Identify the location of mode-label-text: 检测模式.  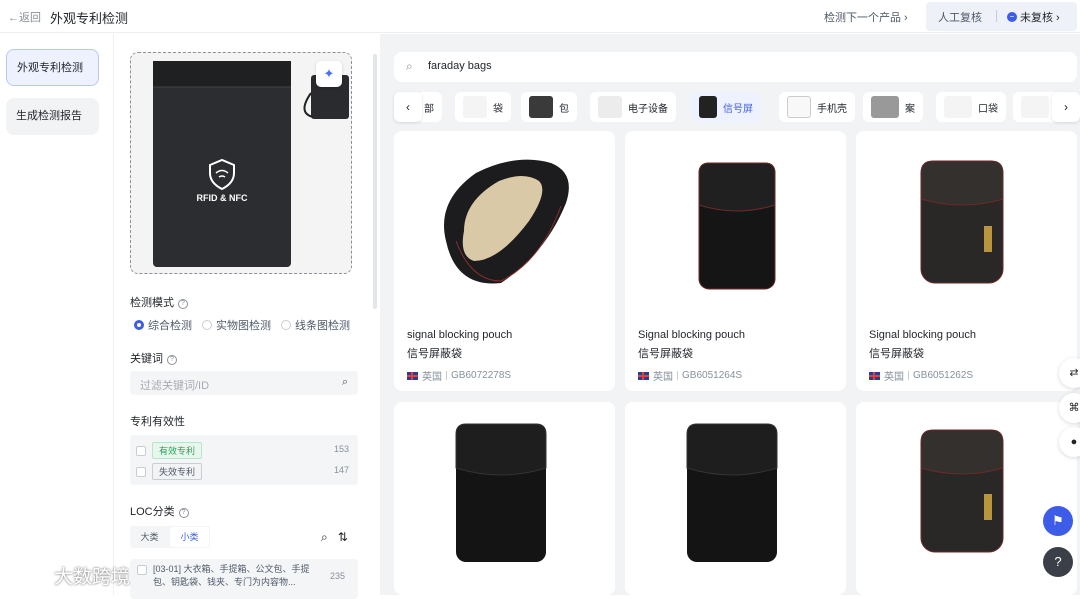
(152, 303).